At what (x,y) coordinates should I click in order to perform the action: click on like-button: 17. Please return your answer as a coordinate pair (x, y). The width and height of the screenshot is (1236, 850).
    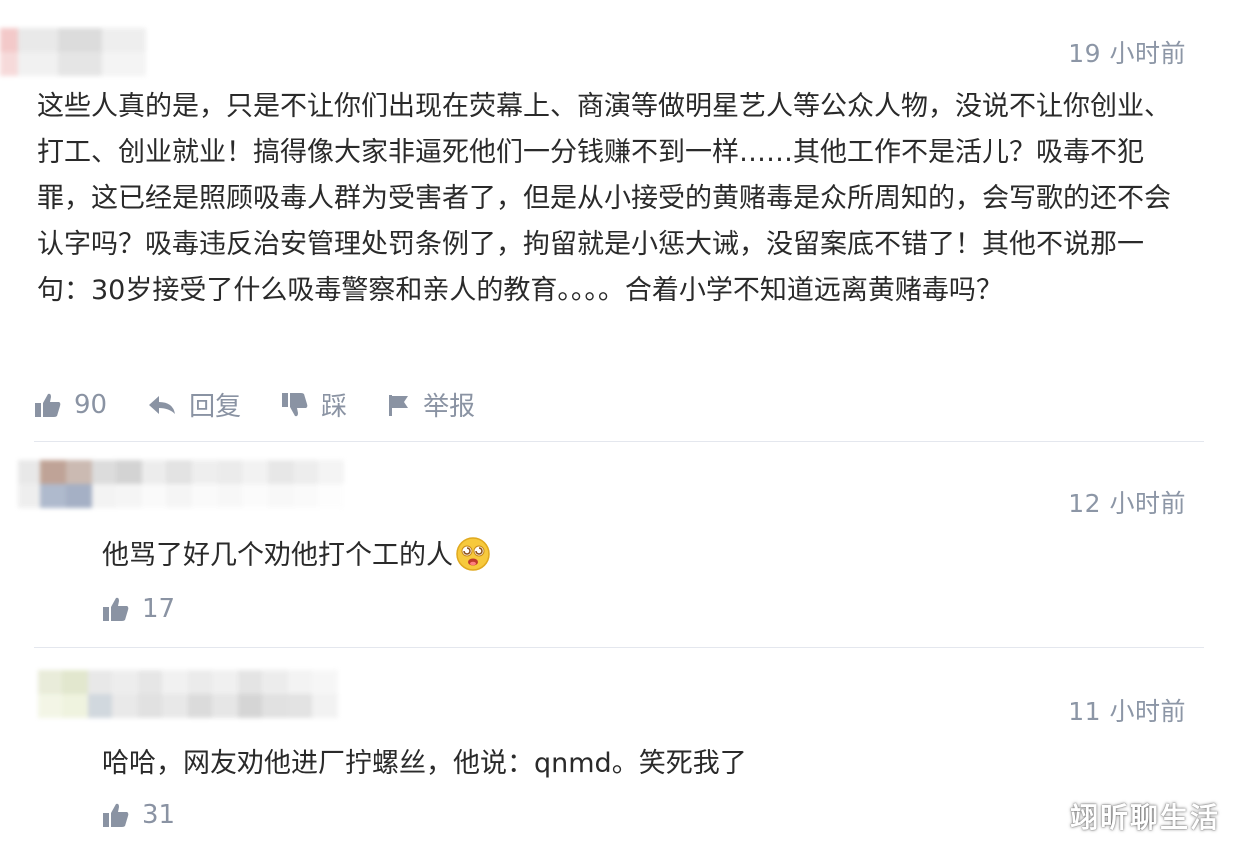
    Looking at the image, I should click on (138, 609).